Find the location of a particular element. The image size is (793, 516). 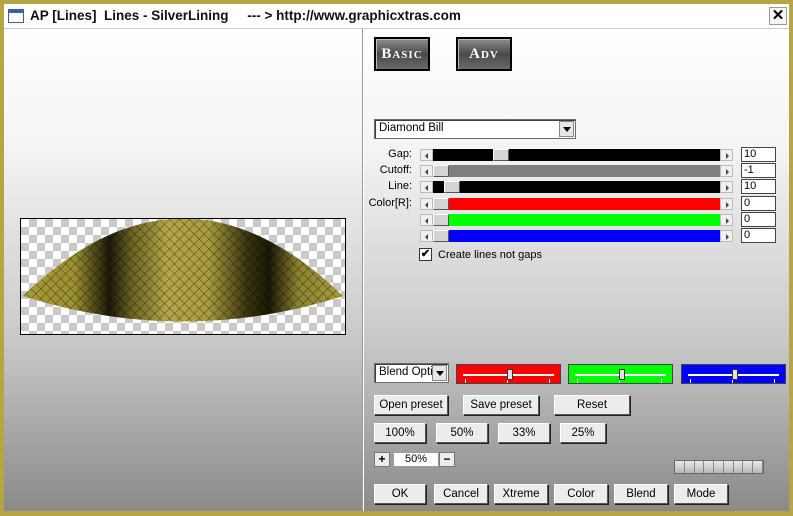

open-preset-button: Open preset is located at coordinates (411, 405).